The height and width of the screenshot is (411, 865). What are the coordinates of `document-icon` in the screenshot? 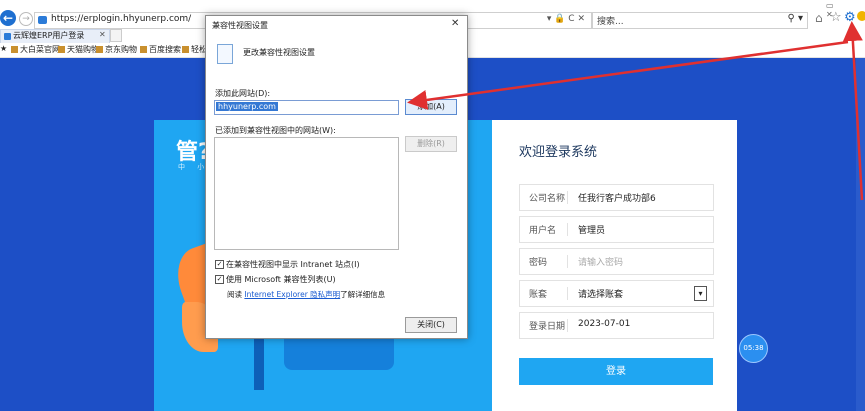 It's located at (225, 54).